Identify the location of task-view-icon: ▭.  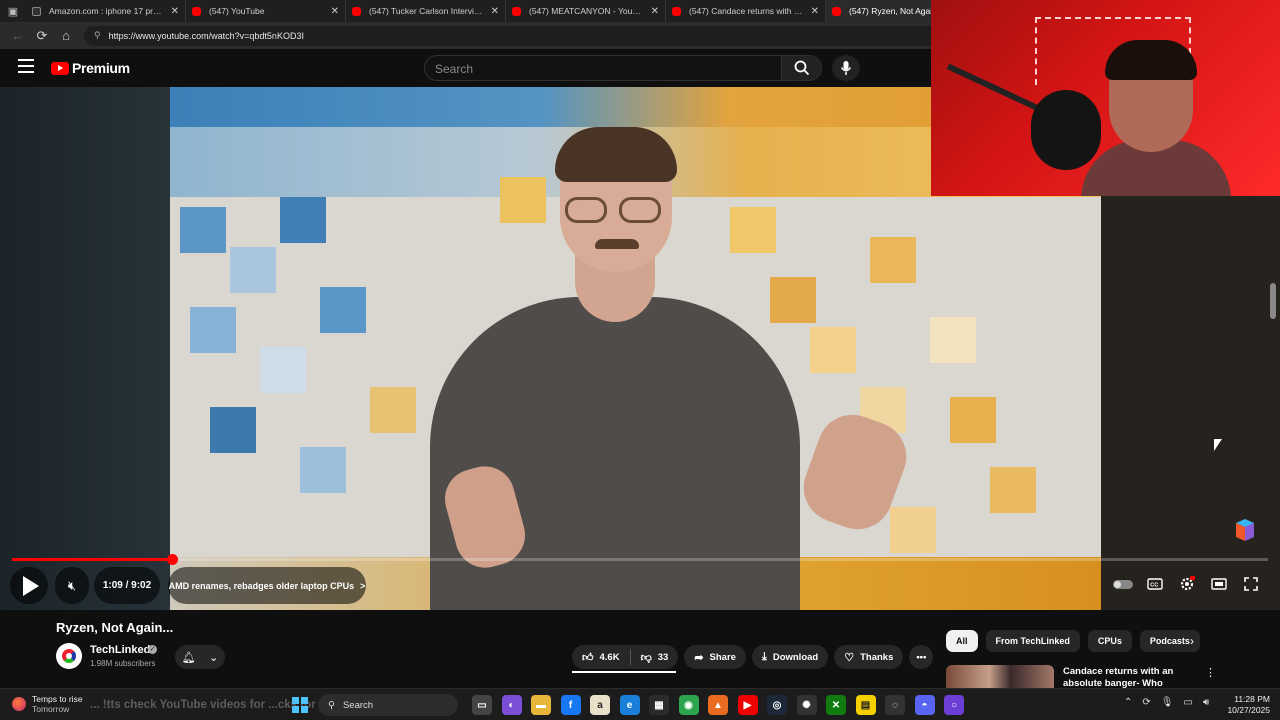
(482, 705).